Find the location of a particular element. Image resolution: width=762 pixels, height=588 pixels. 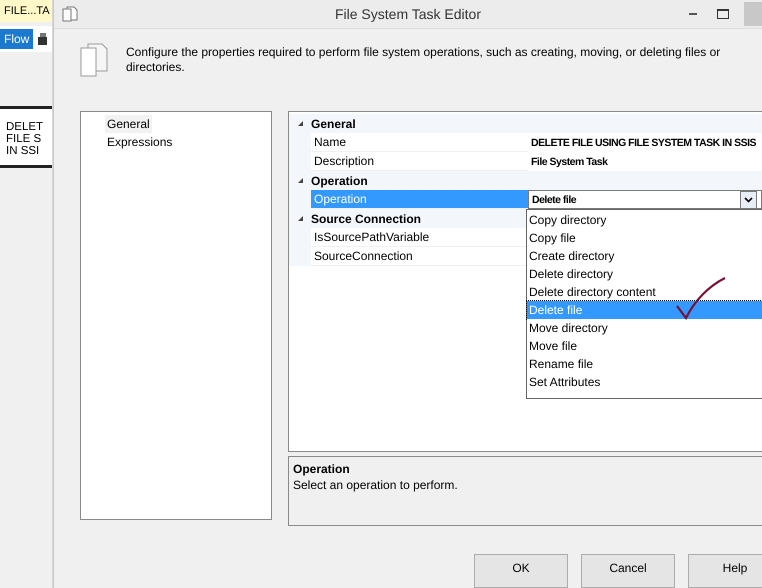

property-value: File System Task is located at coordinates (569, 162).